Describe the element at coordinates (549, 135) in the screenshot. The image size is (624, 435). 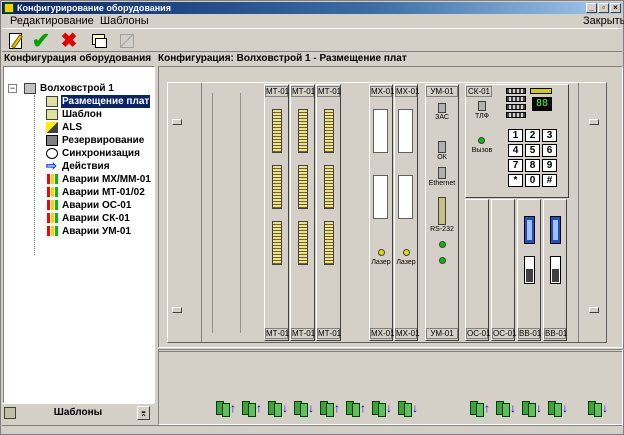
I see `key-3: 3` at that location.